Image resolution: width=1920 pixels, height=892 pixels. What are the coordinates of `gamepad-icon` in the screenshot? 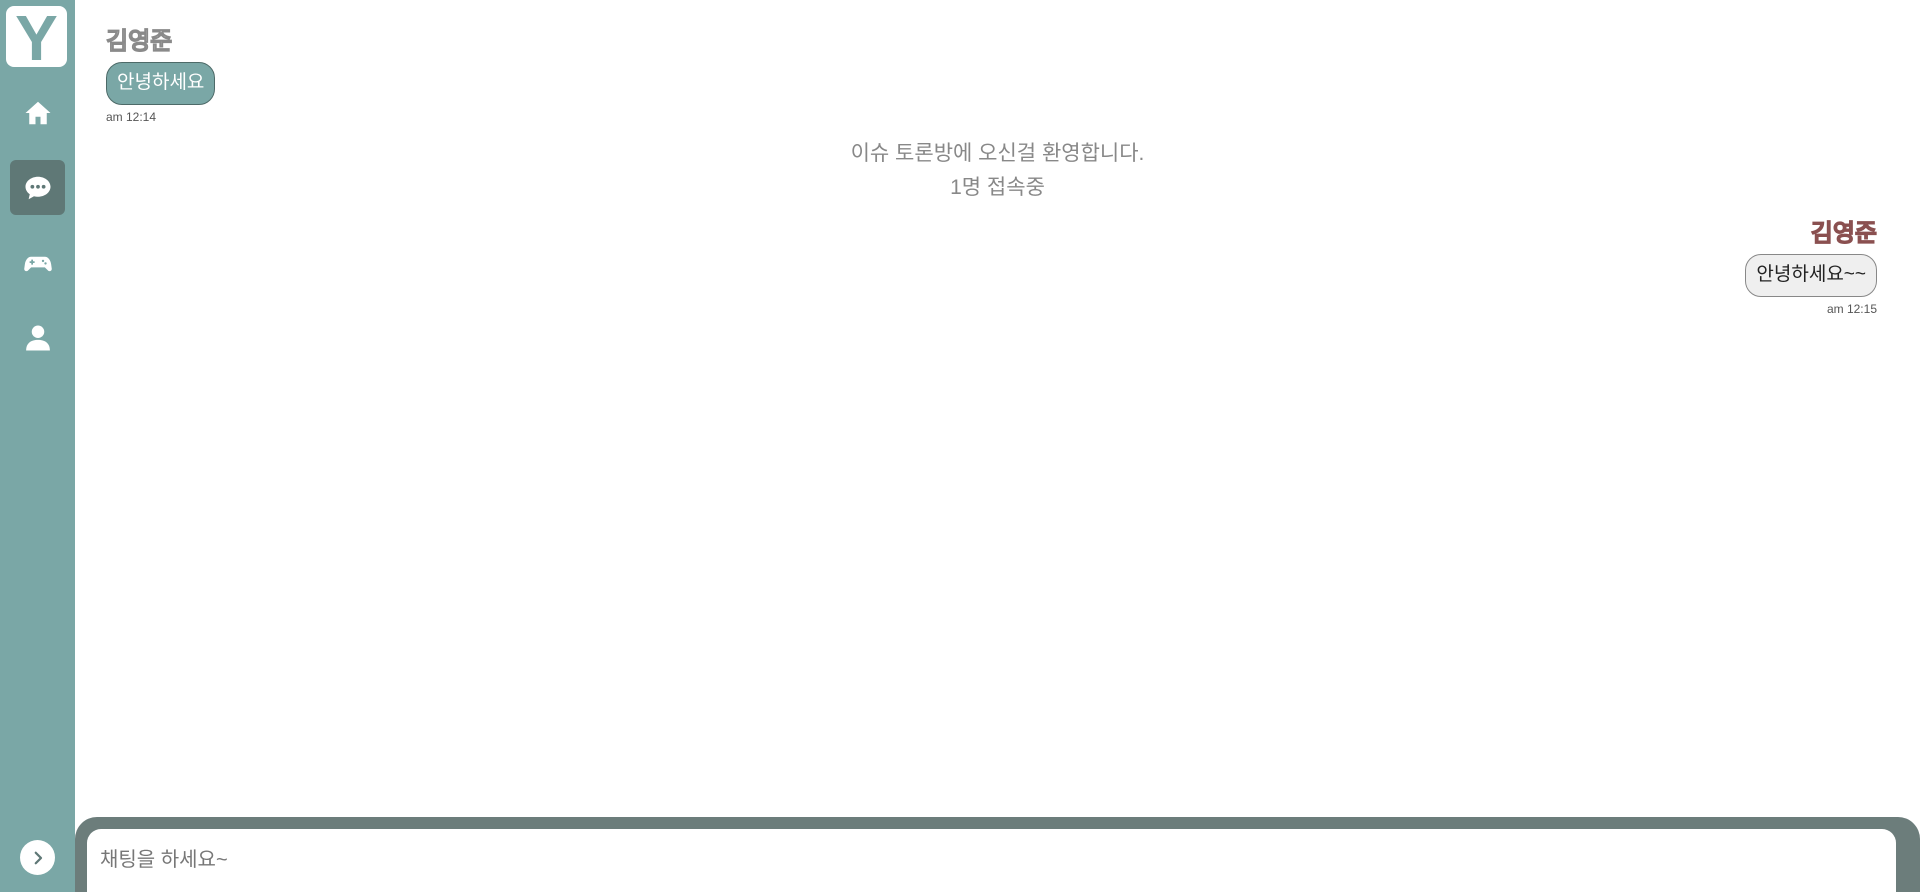 It's located at (37, 263).